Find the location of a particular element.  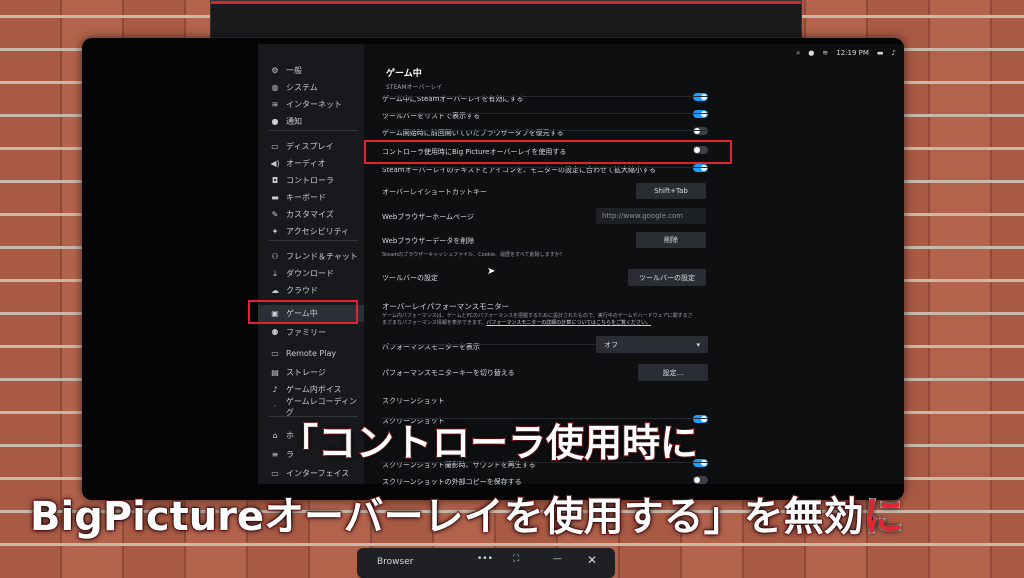

friends-icon: ⚇ is located at coordinates (275, 256).